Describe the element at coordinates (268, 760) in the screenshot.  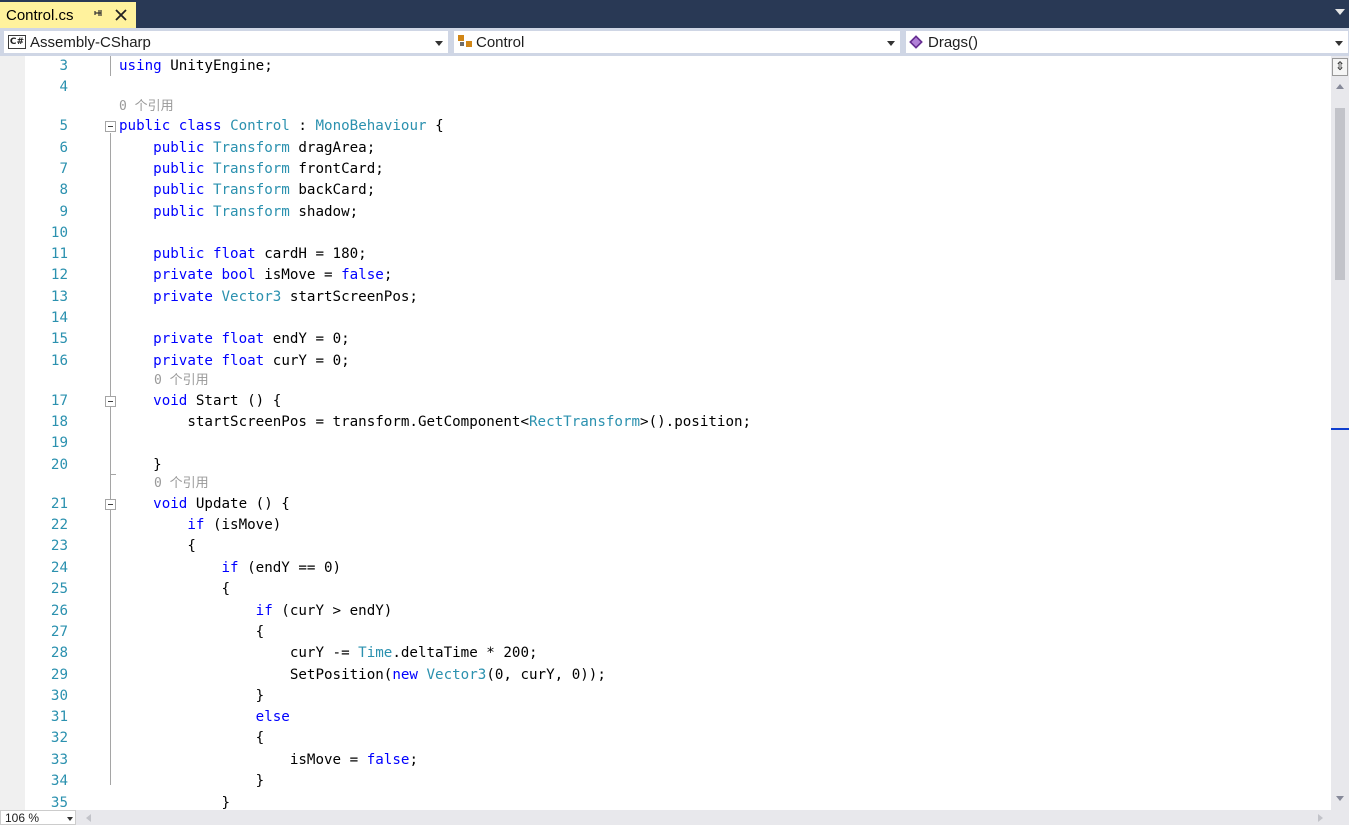
I see `code-text: isMove = false;` at that location.